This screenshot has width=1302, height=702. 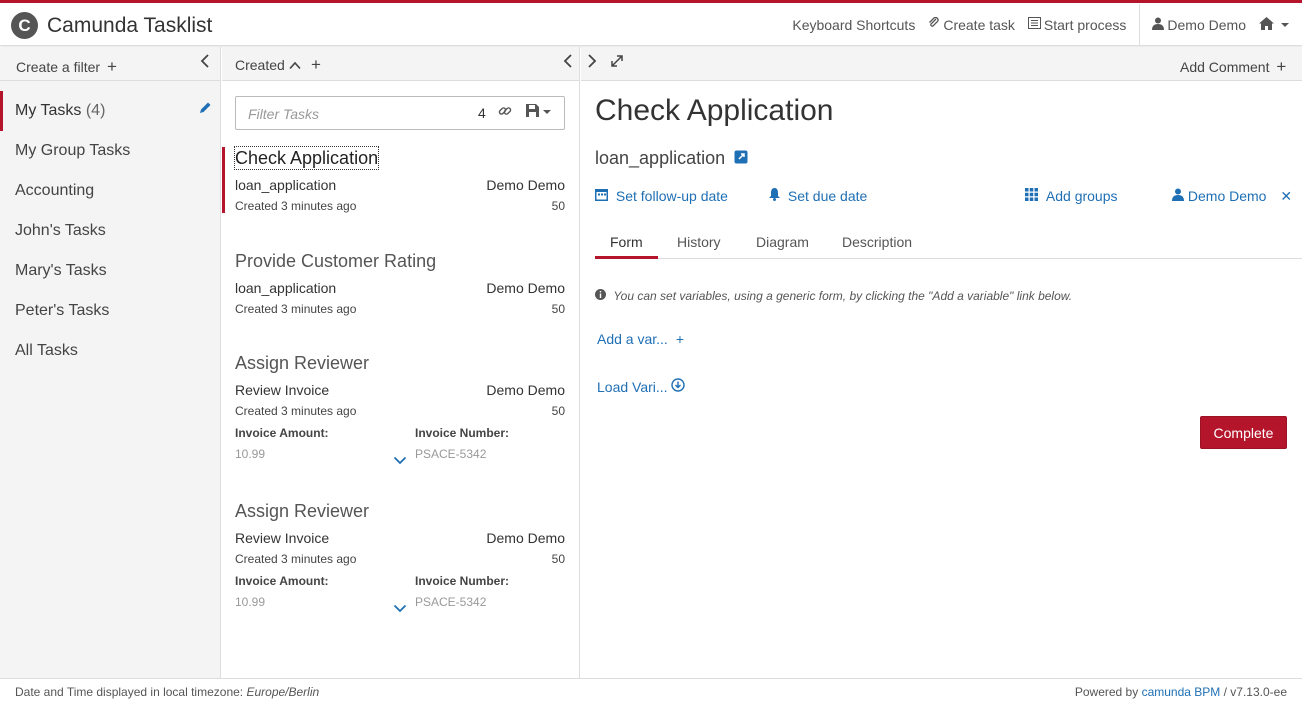 I want to click on keyboard-shortcuts-link: Keyboard Shortcuts, so click(x=853, y=25).